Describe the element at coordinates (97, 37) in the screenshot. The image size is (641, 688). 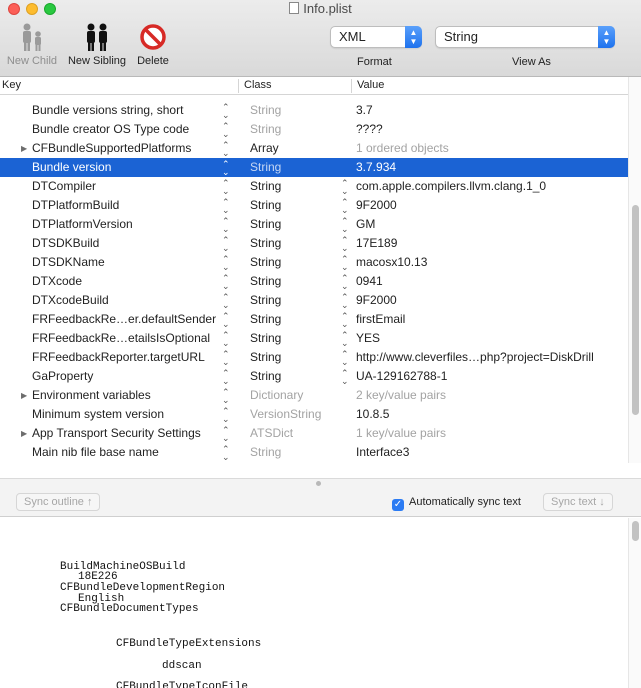
I see `new-sibling-icon` at that location.